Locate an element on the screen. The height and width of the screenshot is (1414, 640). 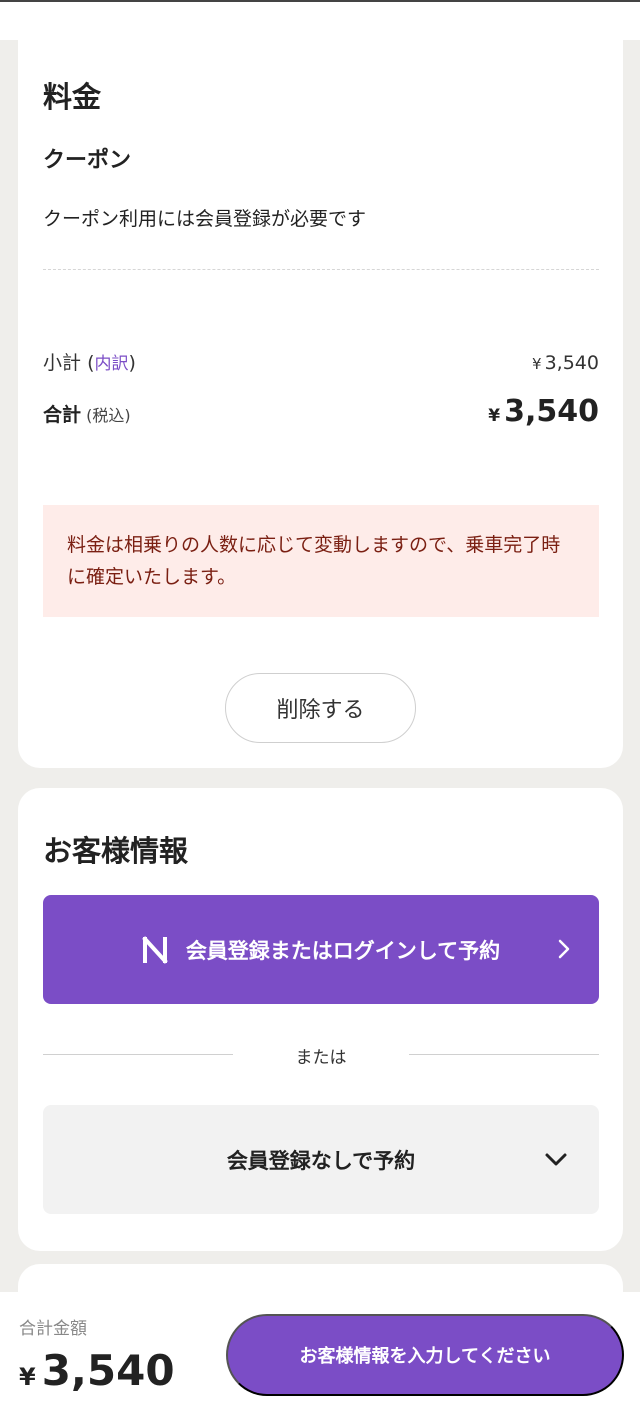
subtotal-amount: 3,540 is located at coordinates (571, 363).